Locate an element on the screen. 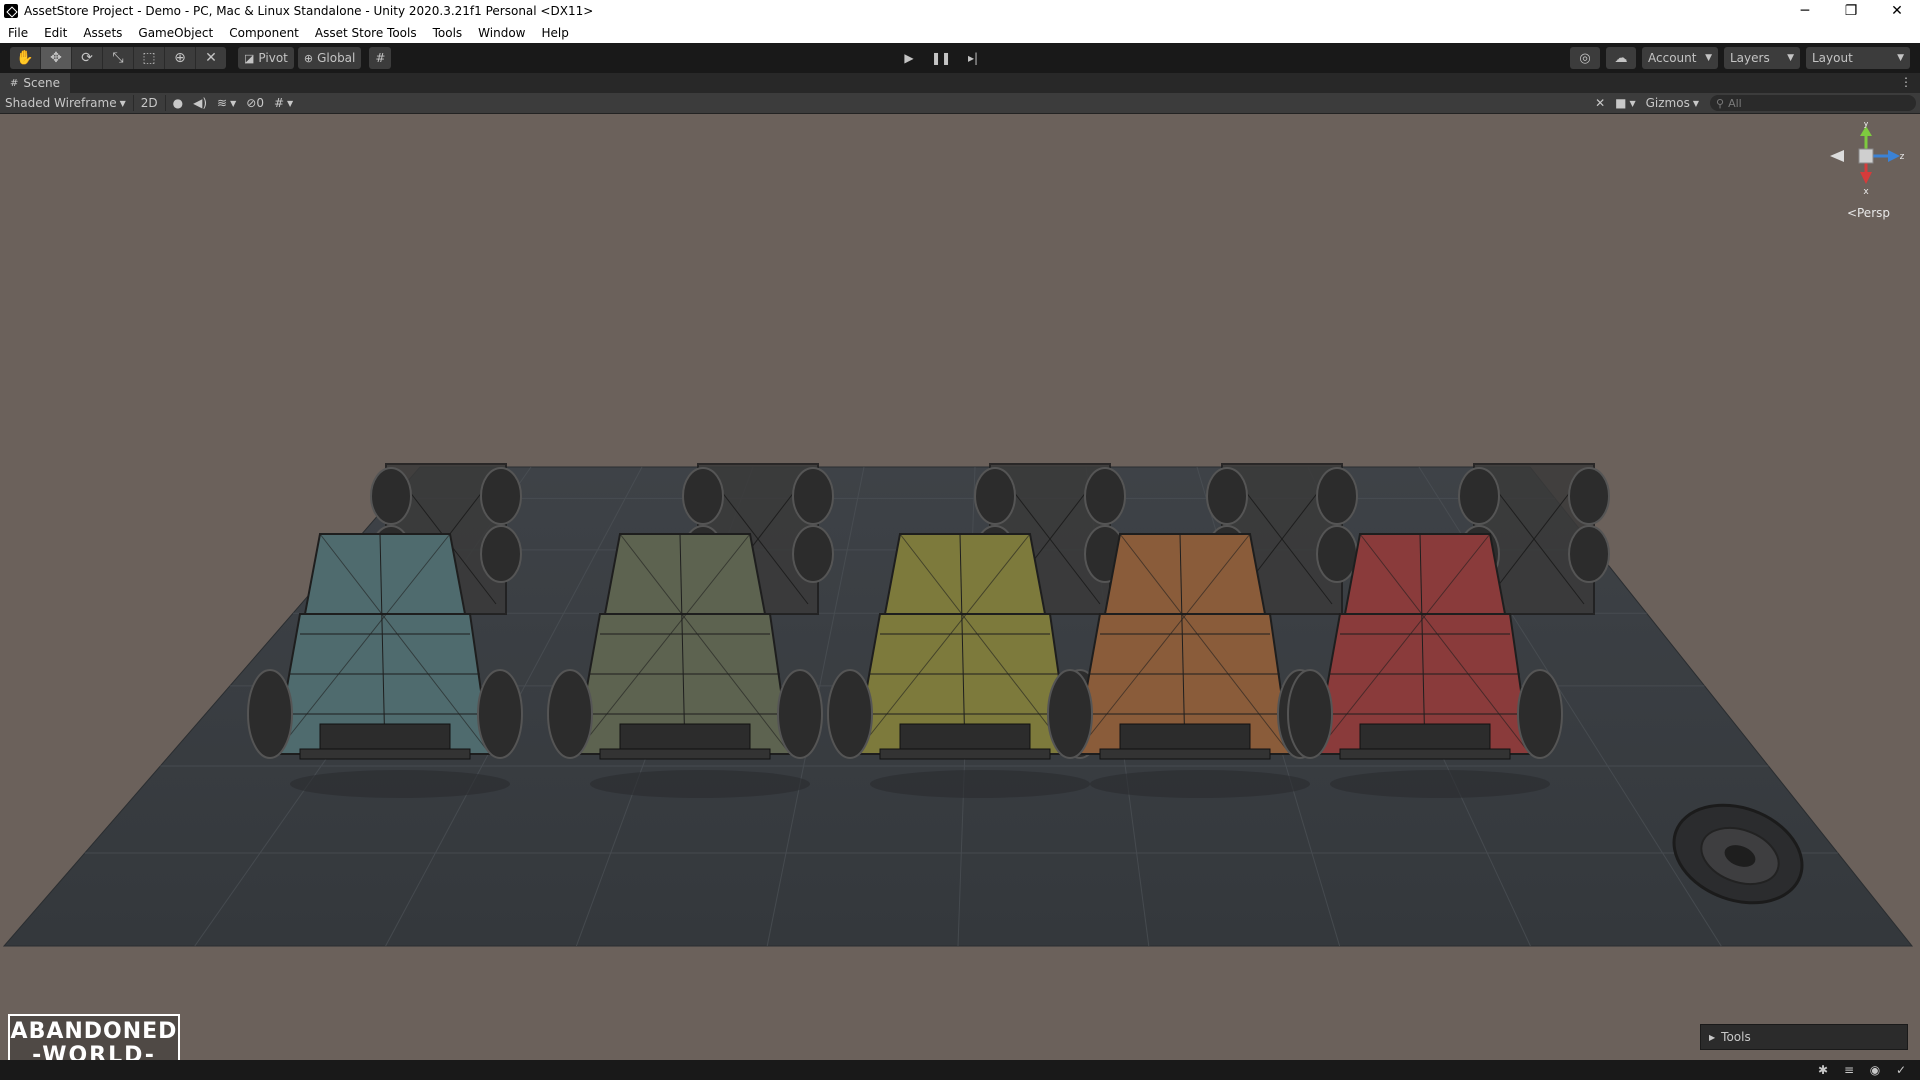 The width and height of the screenshot is (1920, 1080). camera-dropdown: ■ ▼ is located at coordinates (1625, 103).